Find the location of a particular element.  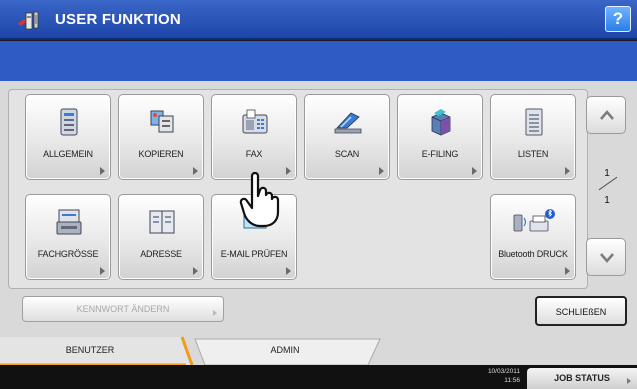

tile-label: FACHGRÖSSE is located at coordinates (68, 254).